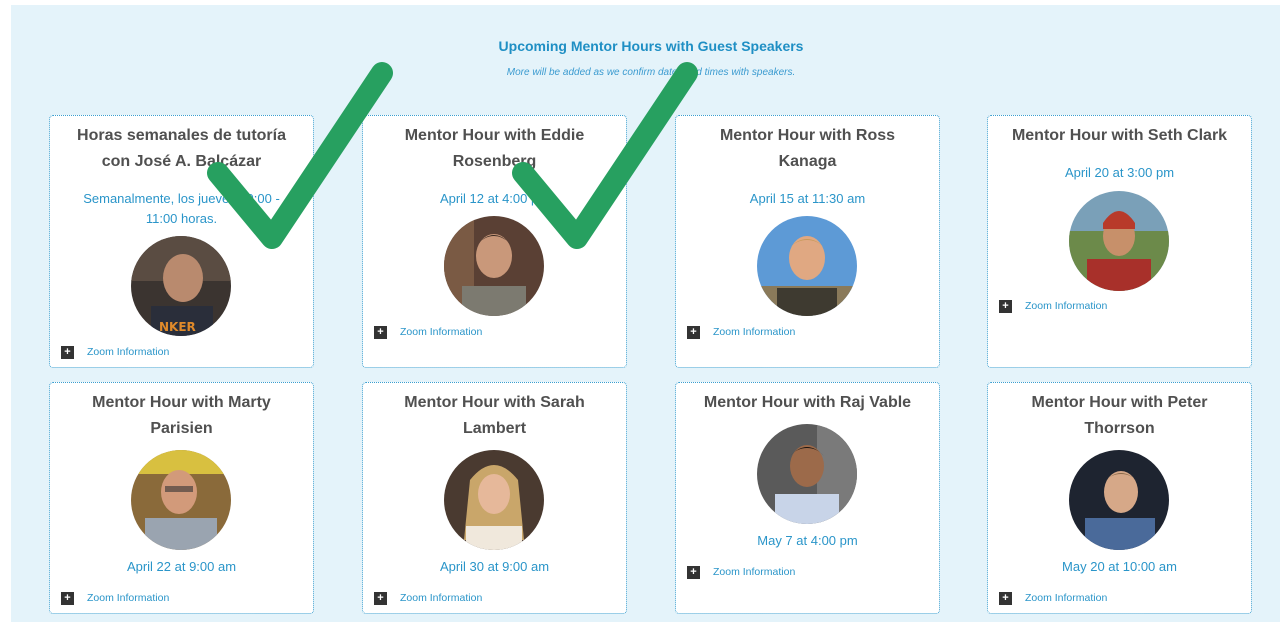 The width and height of the screenshot is (1280, 622). What do you see at coordinates (494, 161) in the screenshot?
I see `card-title-line2: Rosenberg` at bounding box center [494, 161].